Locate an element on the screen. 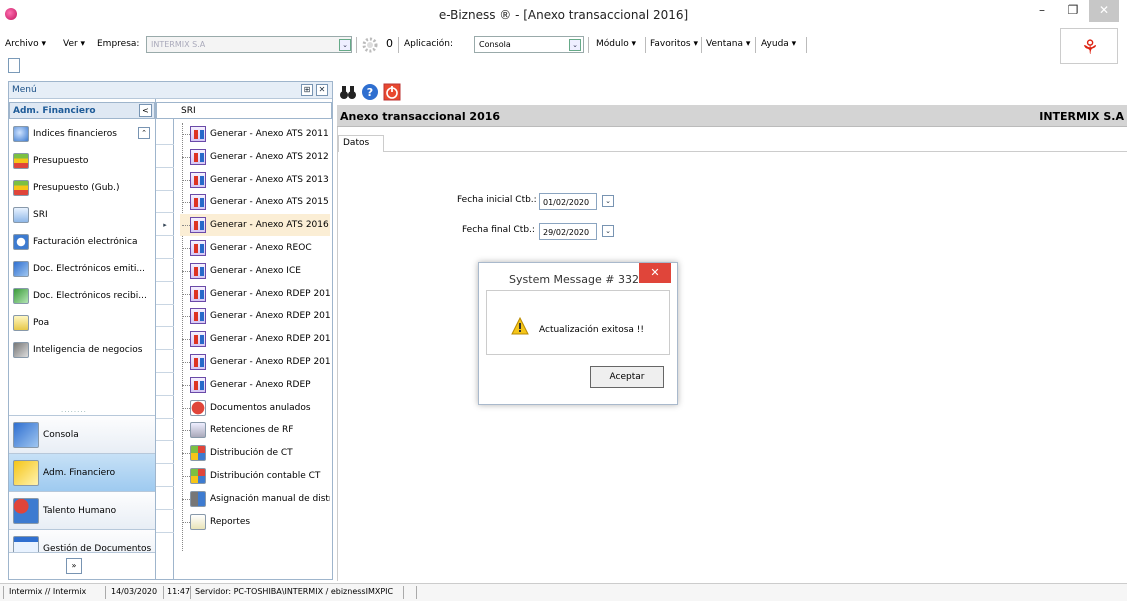  module-label: Talento Humano is located at coordinates (80, 511).